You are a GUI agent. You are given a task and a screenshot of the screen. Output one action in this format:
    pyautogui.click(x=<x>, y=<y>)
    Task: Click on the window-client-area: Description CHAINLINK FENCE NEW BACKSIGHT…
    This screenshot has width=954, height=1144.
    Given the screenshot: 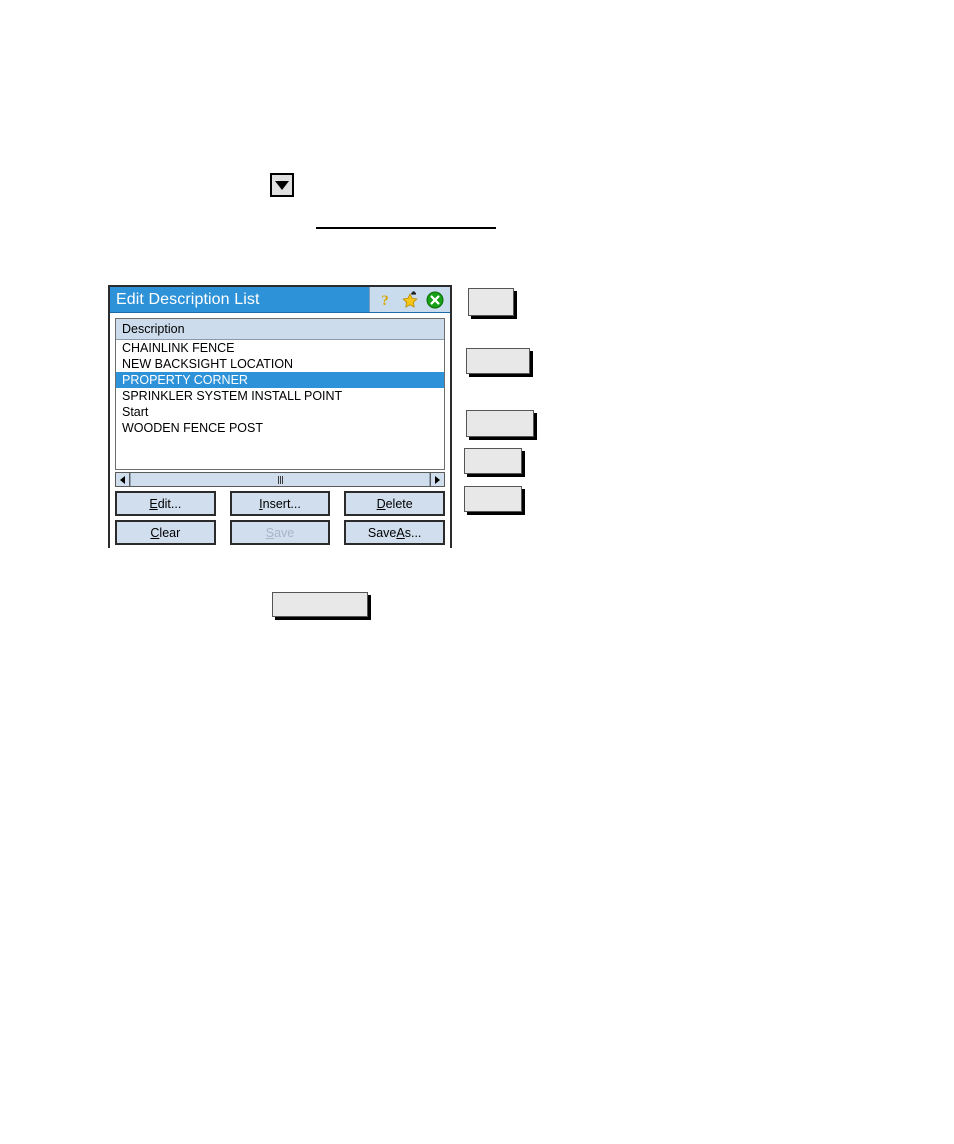 What is the action you would take?
    pyautogui.click(x=280, y=431)
    